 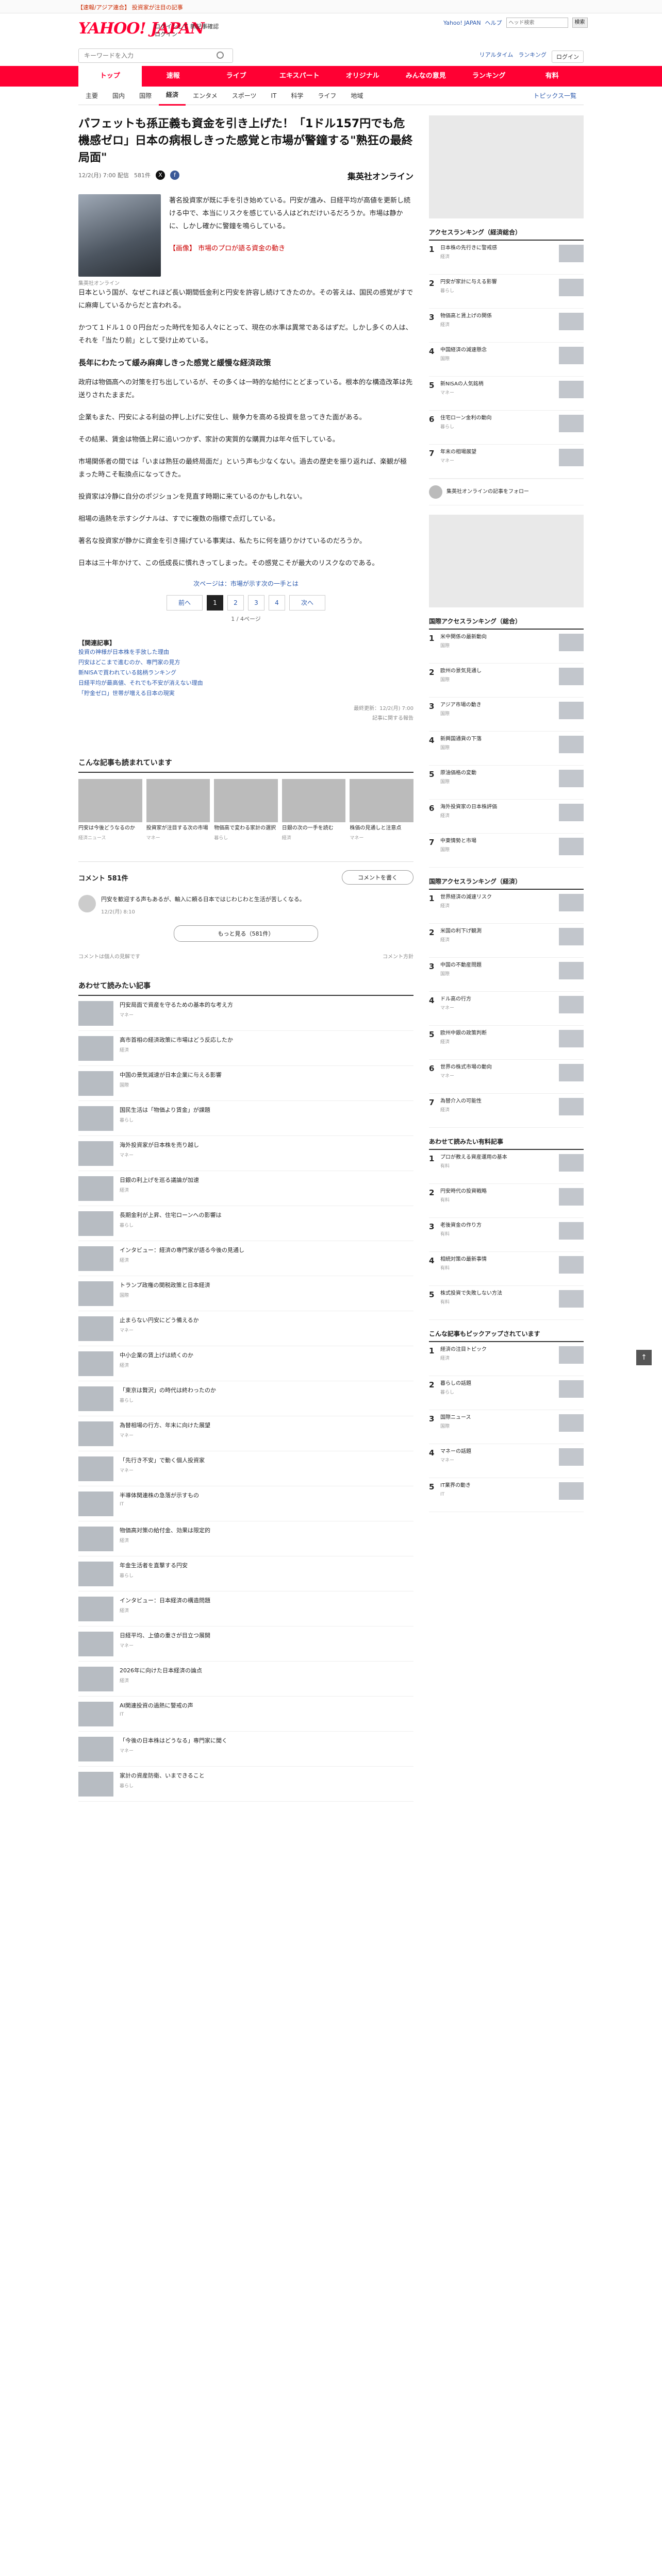 I want to click on login-button: ログイン, so click(x=568, y=56).